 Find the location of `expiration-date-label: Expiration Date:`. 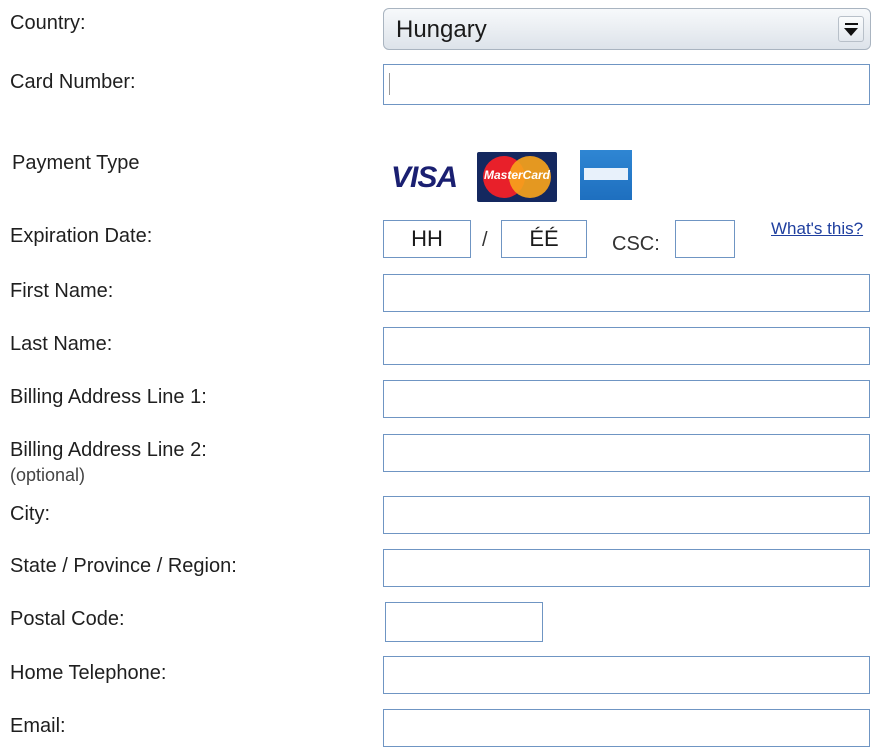

expiration-date-label: Expiration Date: is located at coordinates (81, 236).